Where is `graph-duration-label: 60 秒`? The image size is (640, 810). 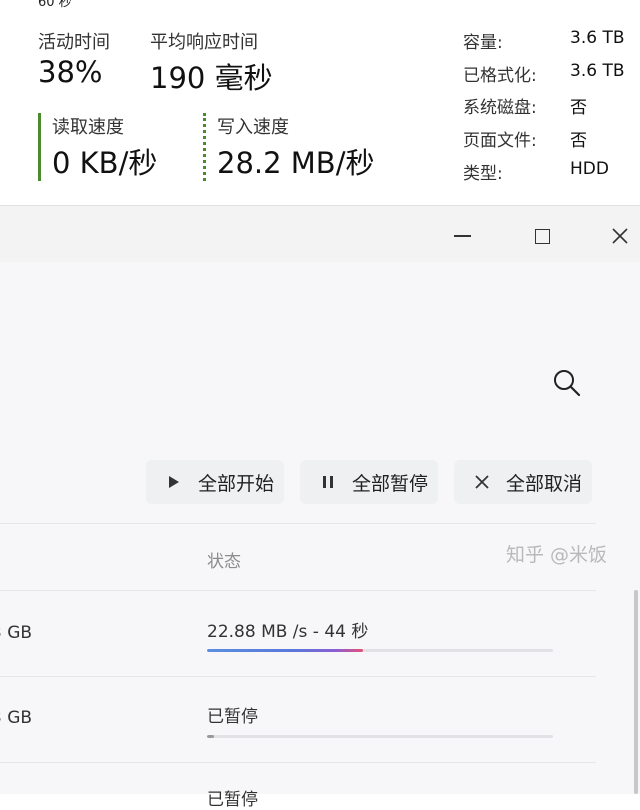
graph-duration-label: 60 秒 is located at coordinates (55, 5).